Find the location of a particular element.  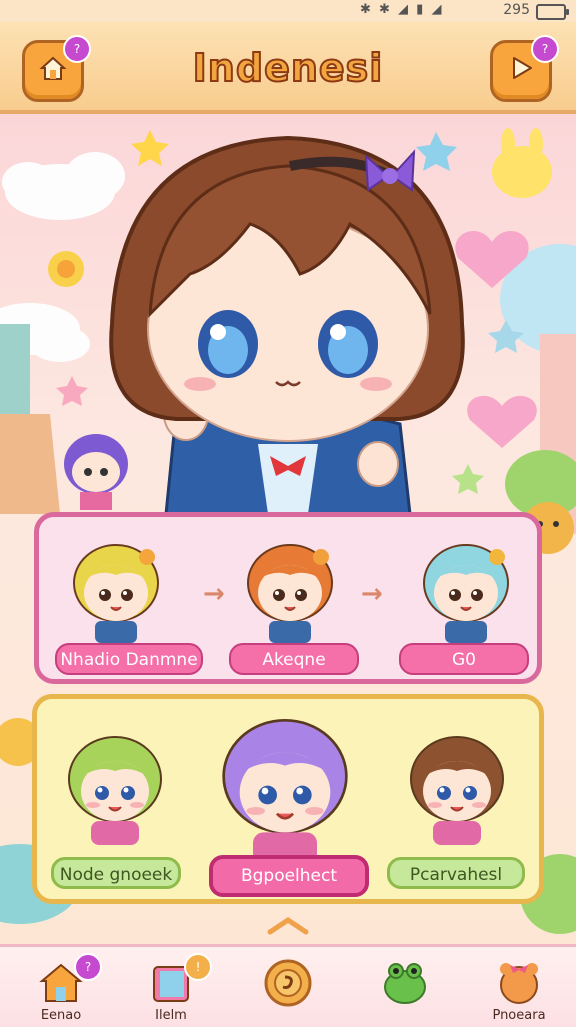

decor-heart is located at coordinates (502, 421).